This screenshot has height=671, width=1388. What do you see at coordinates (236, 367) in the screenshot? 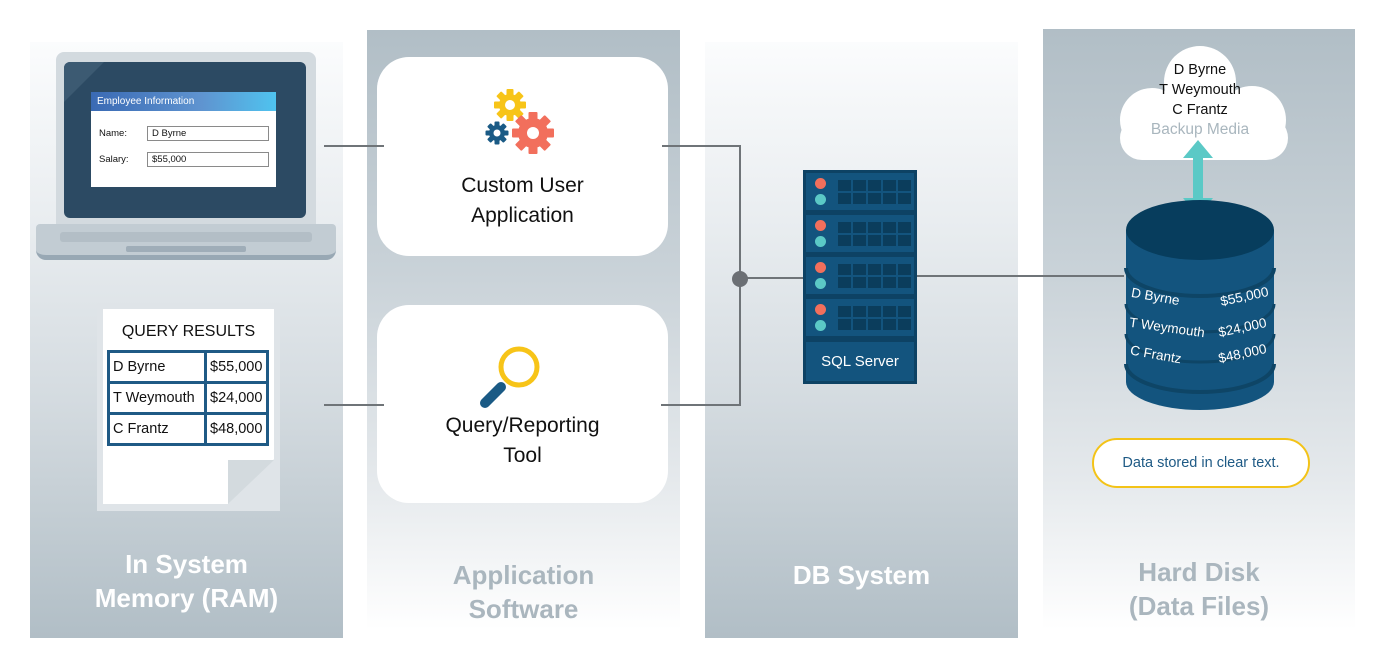
I see `result-salary: $55,000` at bounding box center [236, 367].